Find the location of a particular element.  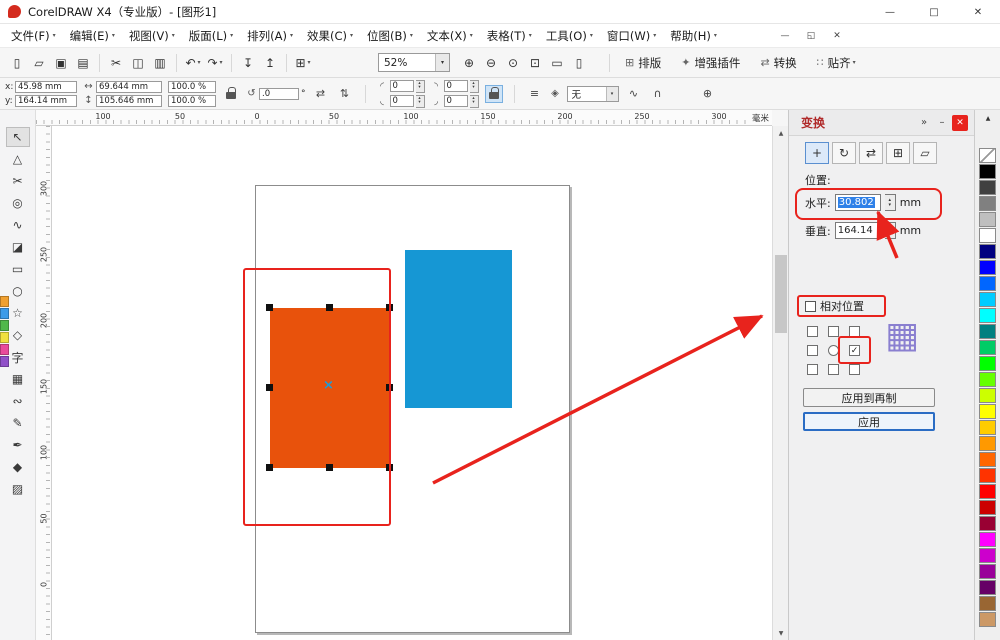

menu-item-6: 位图(B) ▾ is located at coordinates (390, 36).